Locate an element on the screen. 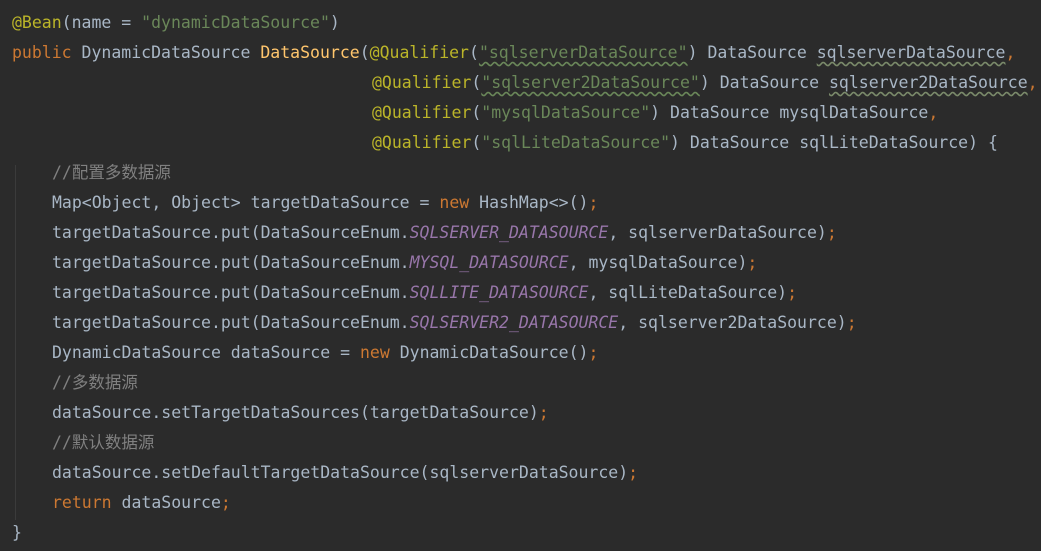  method-name: DataSource is located at coordinates (310, 52).